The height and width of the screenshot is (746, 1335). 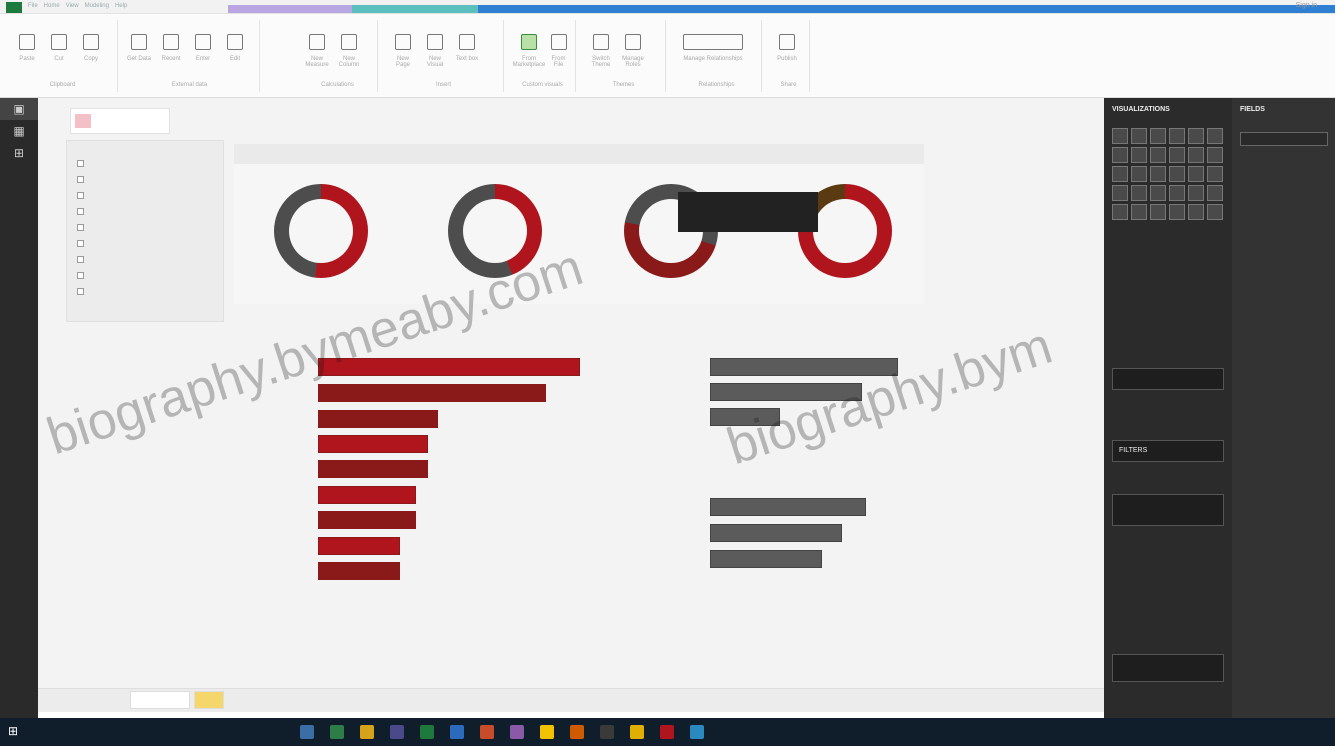 I want to click on tab-file: File, so click(x=33, y=6).